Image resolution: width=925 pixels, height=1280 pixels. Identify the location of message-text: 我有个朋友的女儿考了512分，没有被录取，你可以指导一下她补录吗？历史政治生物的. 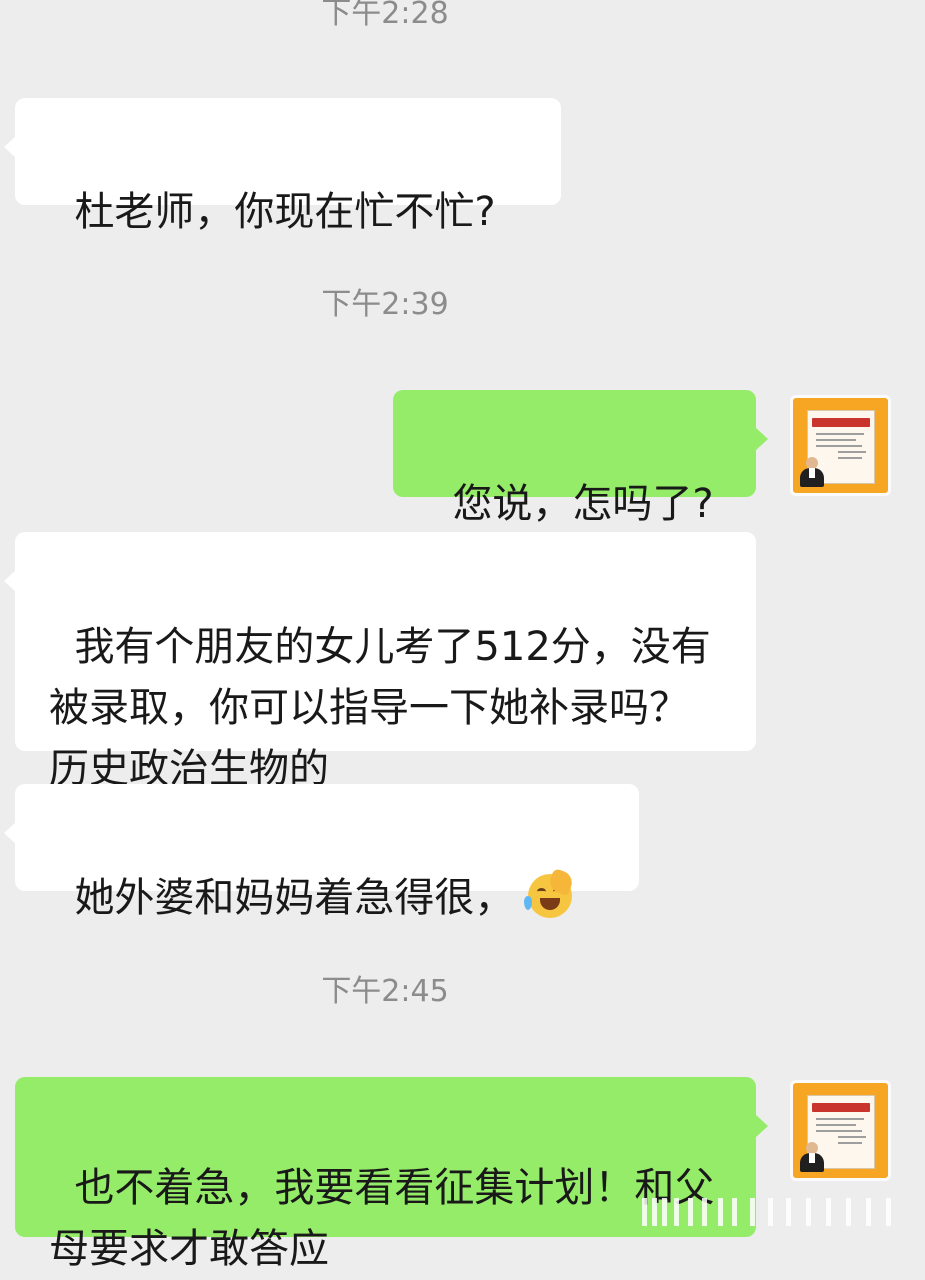
(380, 708).